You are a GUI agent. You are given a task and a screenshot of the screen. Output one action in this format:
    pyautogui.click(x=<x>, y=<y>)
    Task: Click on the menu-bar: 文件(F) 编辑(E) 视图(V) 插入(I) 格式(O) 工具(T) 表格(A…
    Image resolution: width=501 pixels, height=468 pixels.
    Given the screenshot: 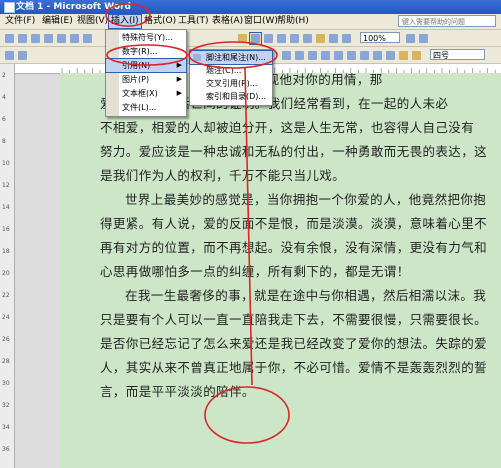 What is the action you would take?
    pyautogui.click(x=250, y=22)
    